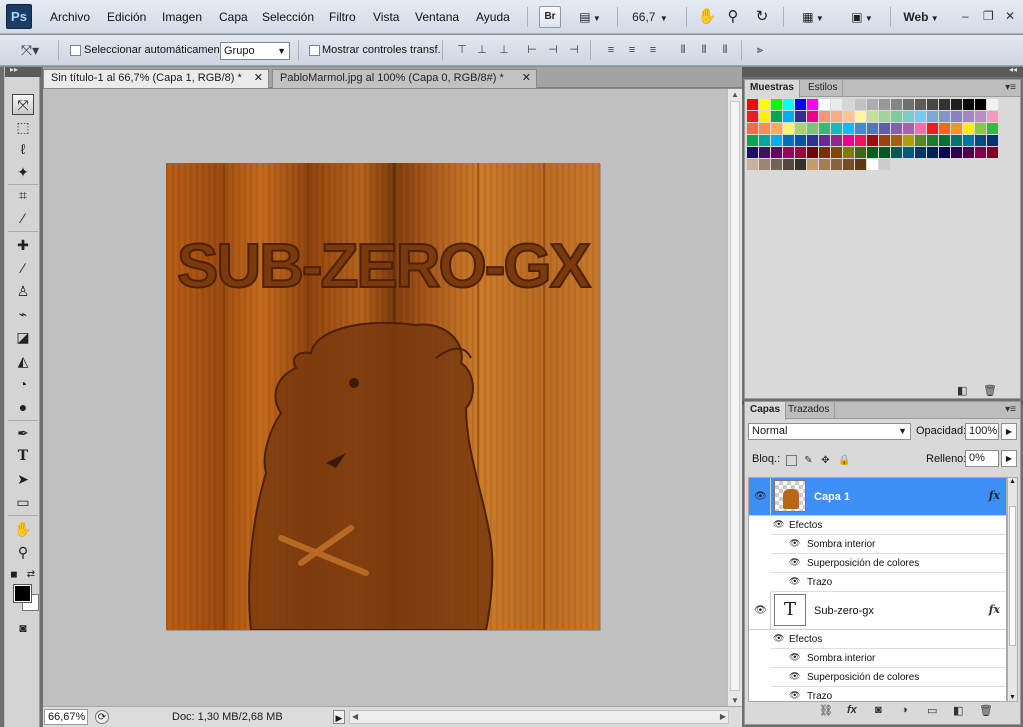 Image resolution: width=1023 pixels, height=727 pixels. I want to click on healing-brush-tool-icon: ✚, so click(23, 245).